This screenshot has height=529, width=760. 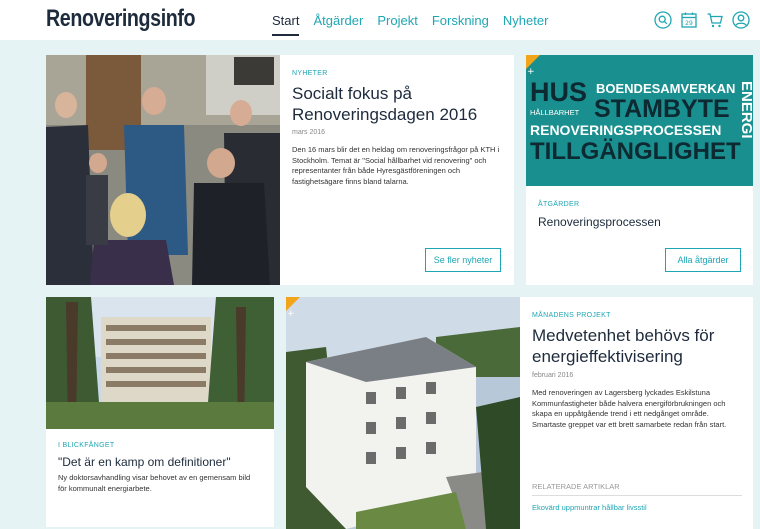 I want to click on project-date: februari 2016, so click(x=553, y=375).